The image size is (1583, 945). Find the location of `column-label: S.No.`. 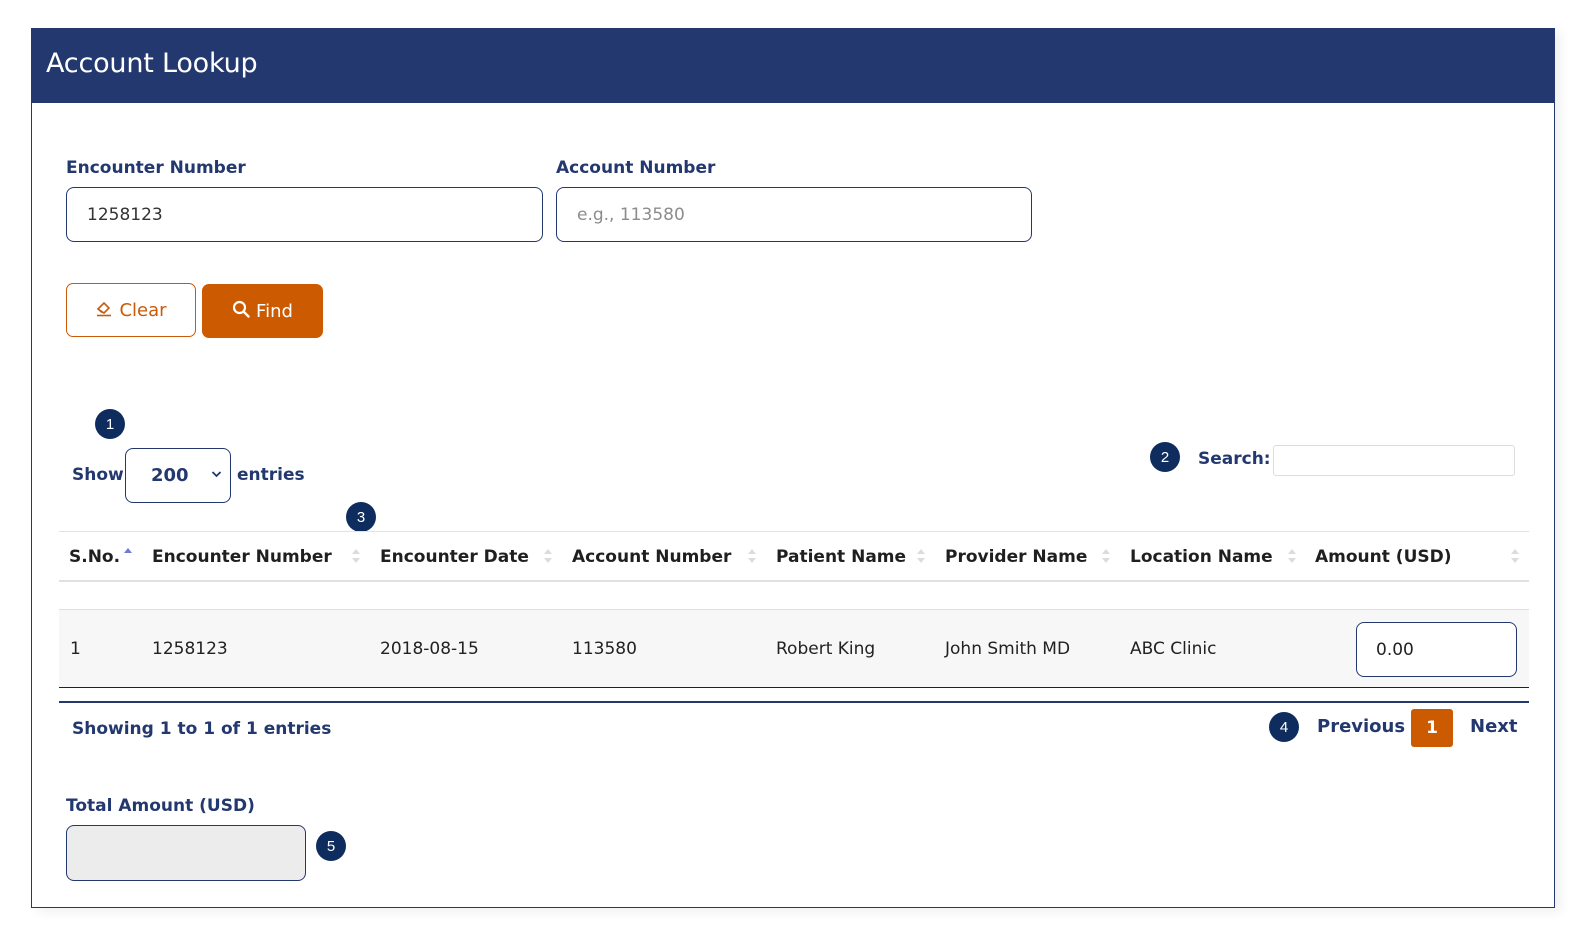

column-label: S.No. is located at coordinates (95, 556).